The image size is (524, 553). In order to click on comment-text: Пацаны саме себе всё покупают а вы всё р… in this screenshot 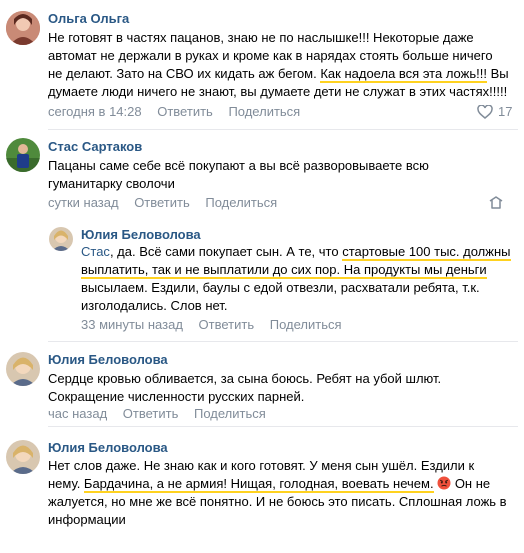, I will do `click(238, 174)`.